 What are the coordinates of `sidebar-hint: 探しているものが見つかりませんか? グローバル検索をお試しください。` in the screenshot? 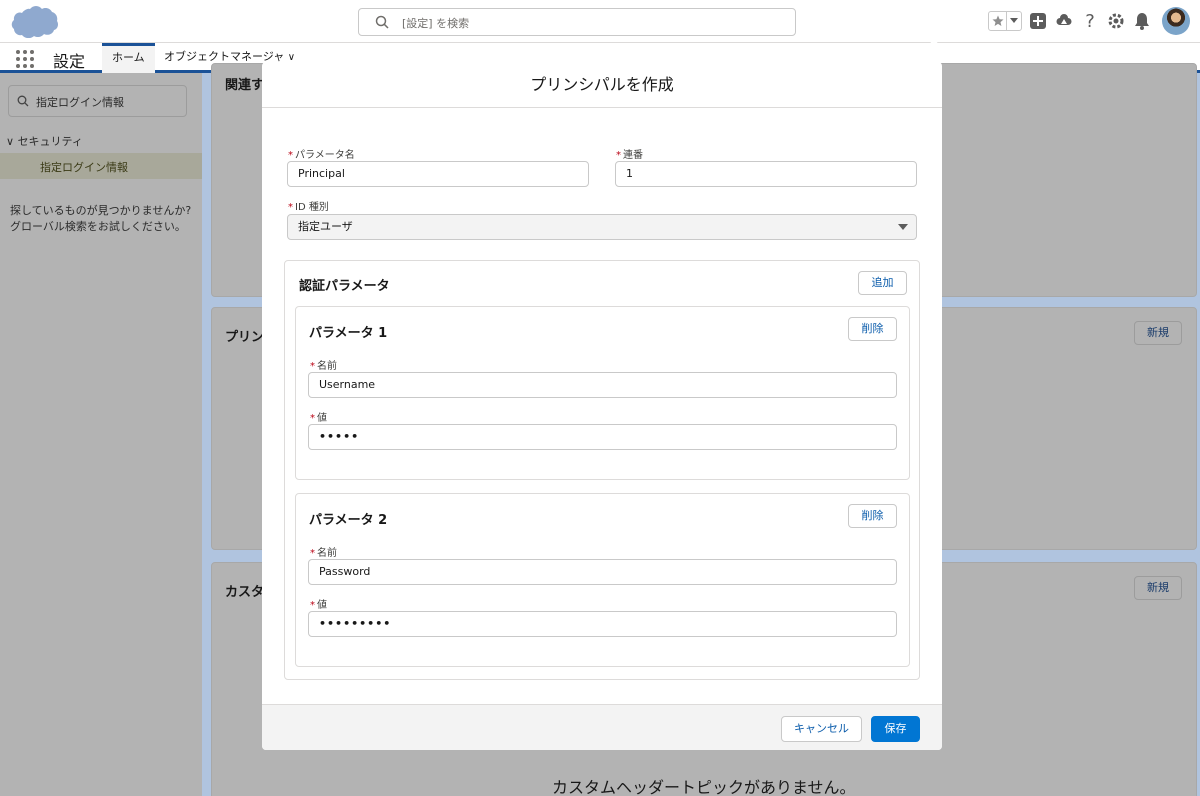 It's located at (101, 218).